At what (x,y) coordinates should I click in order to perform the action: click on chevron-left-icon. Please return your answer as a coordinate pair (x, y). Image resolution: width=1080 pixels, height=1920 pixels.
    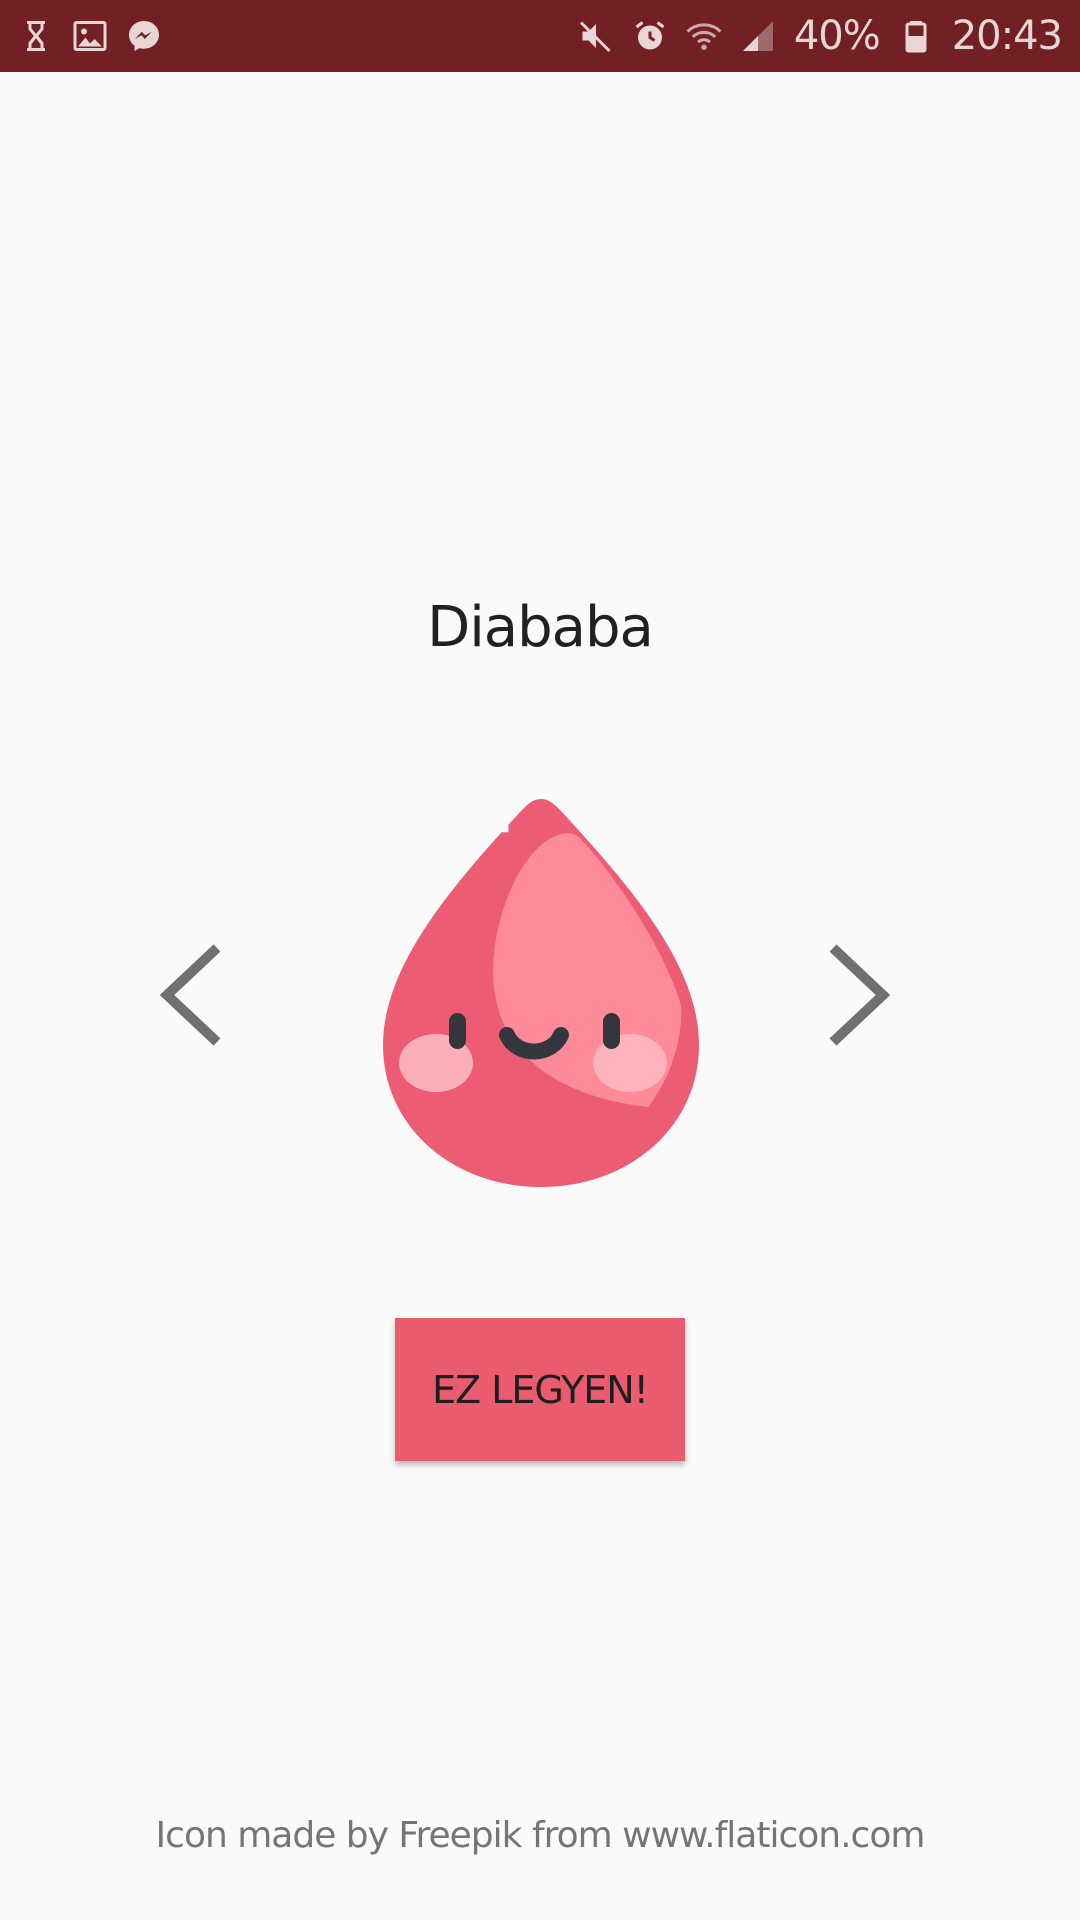
    Looking at the image, I should click on (195, 995).